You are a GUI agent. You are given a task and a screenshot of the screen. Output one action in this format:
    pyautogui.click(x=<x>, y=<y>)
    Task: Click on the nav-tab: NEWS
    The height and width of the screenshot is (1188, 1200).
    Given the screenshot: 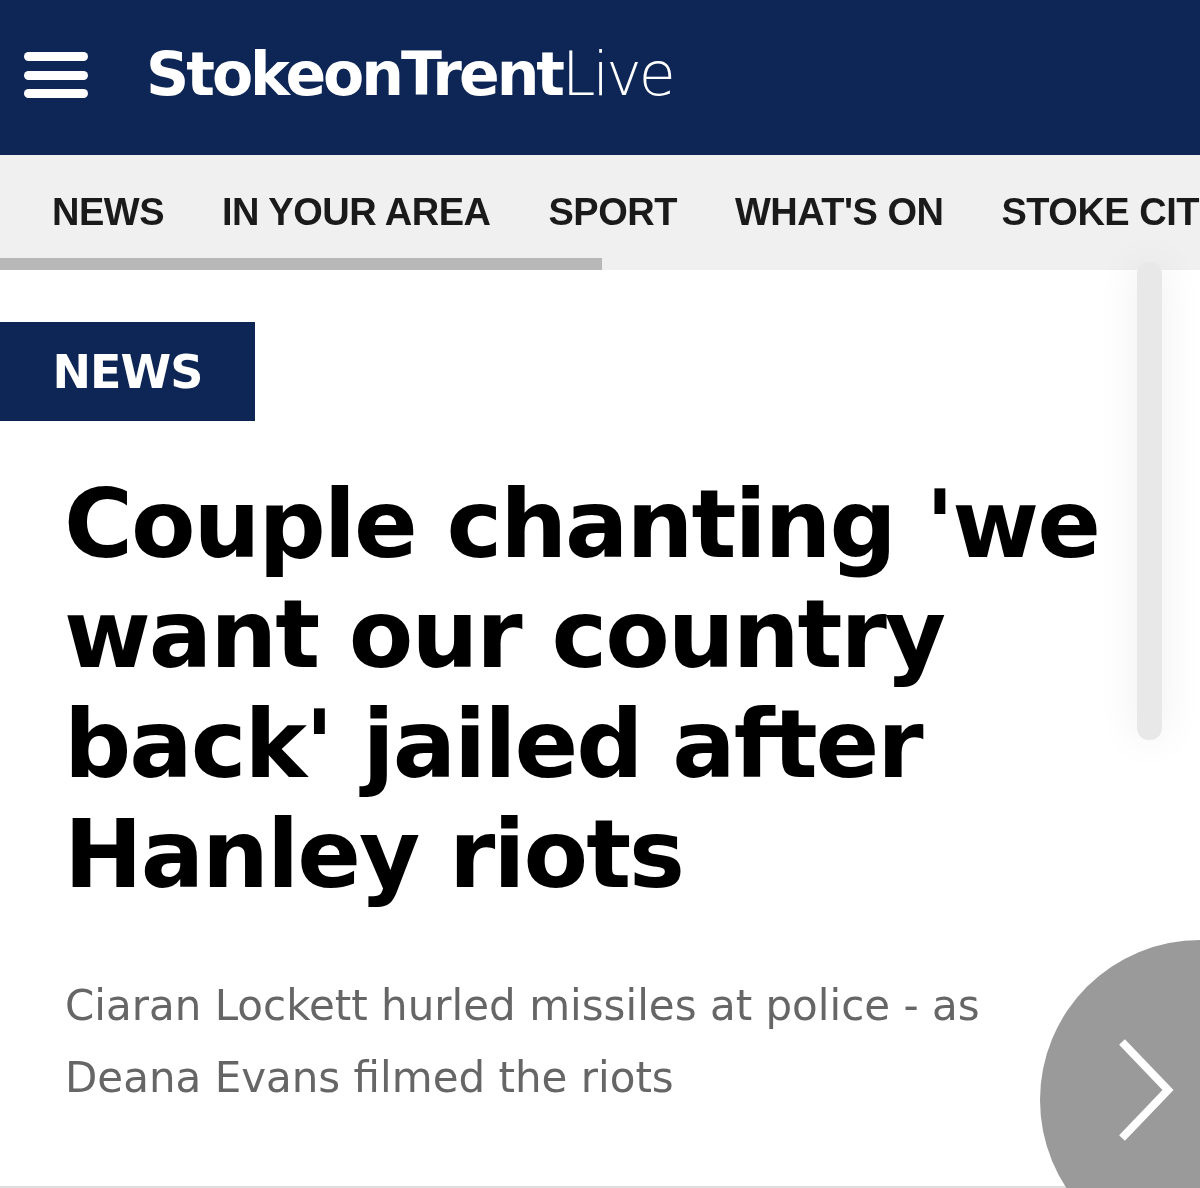 What is the action you would take?
    pyautogui.click(x=108, y=212)
    